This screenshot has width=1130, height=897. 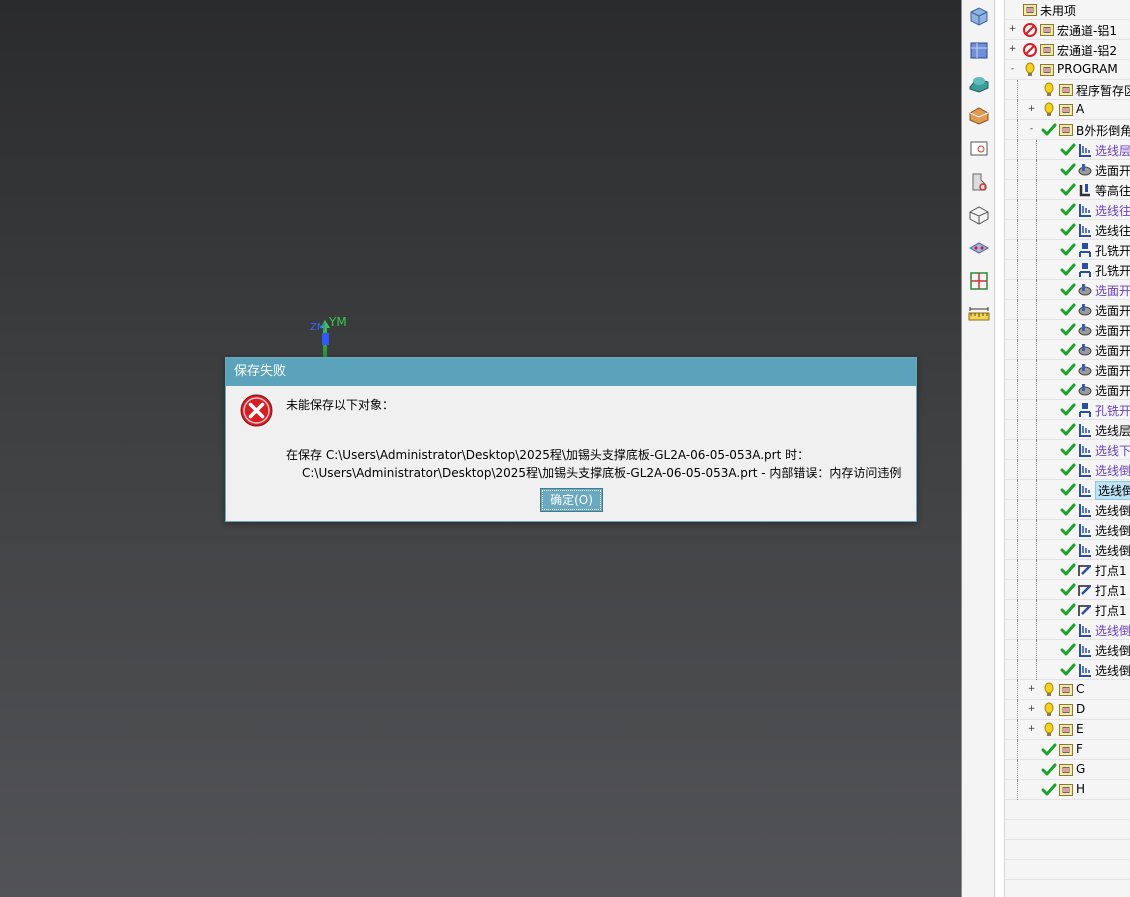 What do you see at coordinates (1112, 251) in the screenshot?
I see `tree-row-label: 孔铣开粗` at bounding box center [1112, 251].